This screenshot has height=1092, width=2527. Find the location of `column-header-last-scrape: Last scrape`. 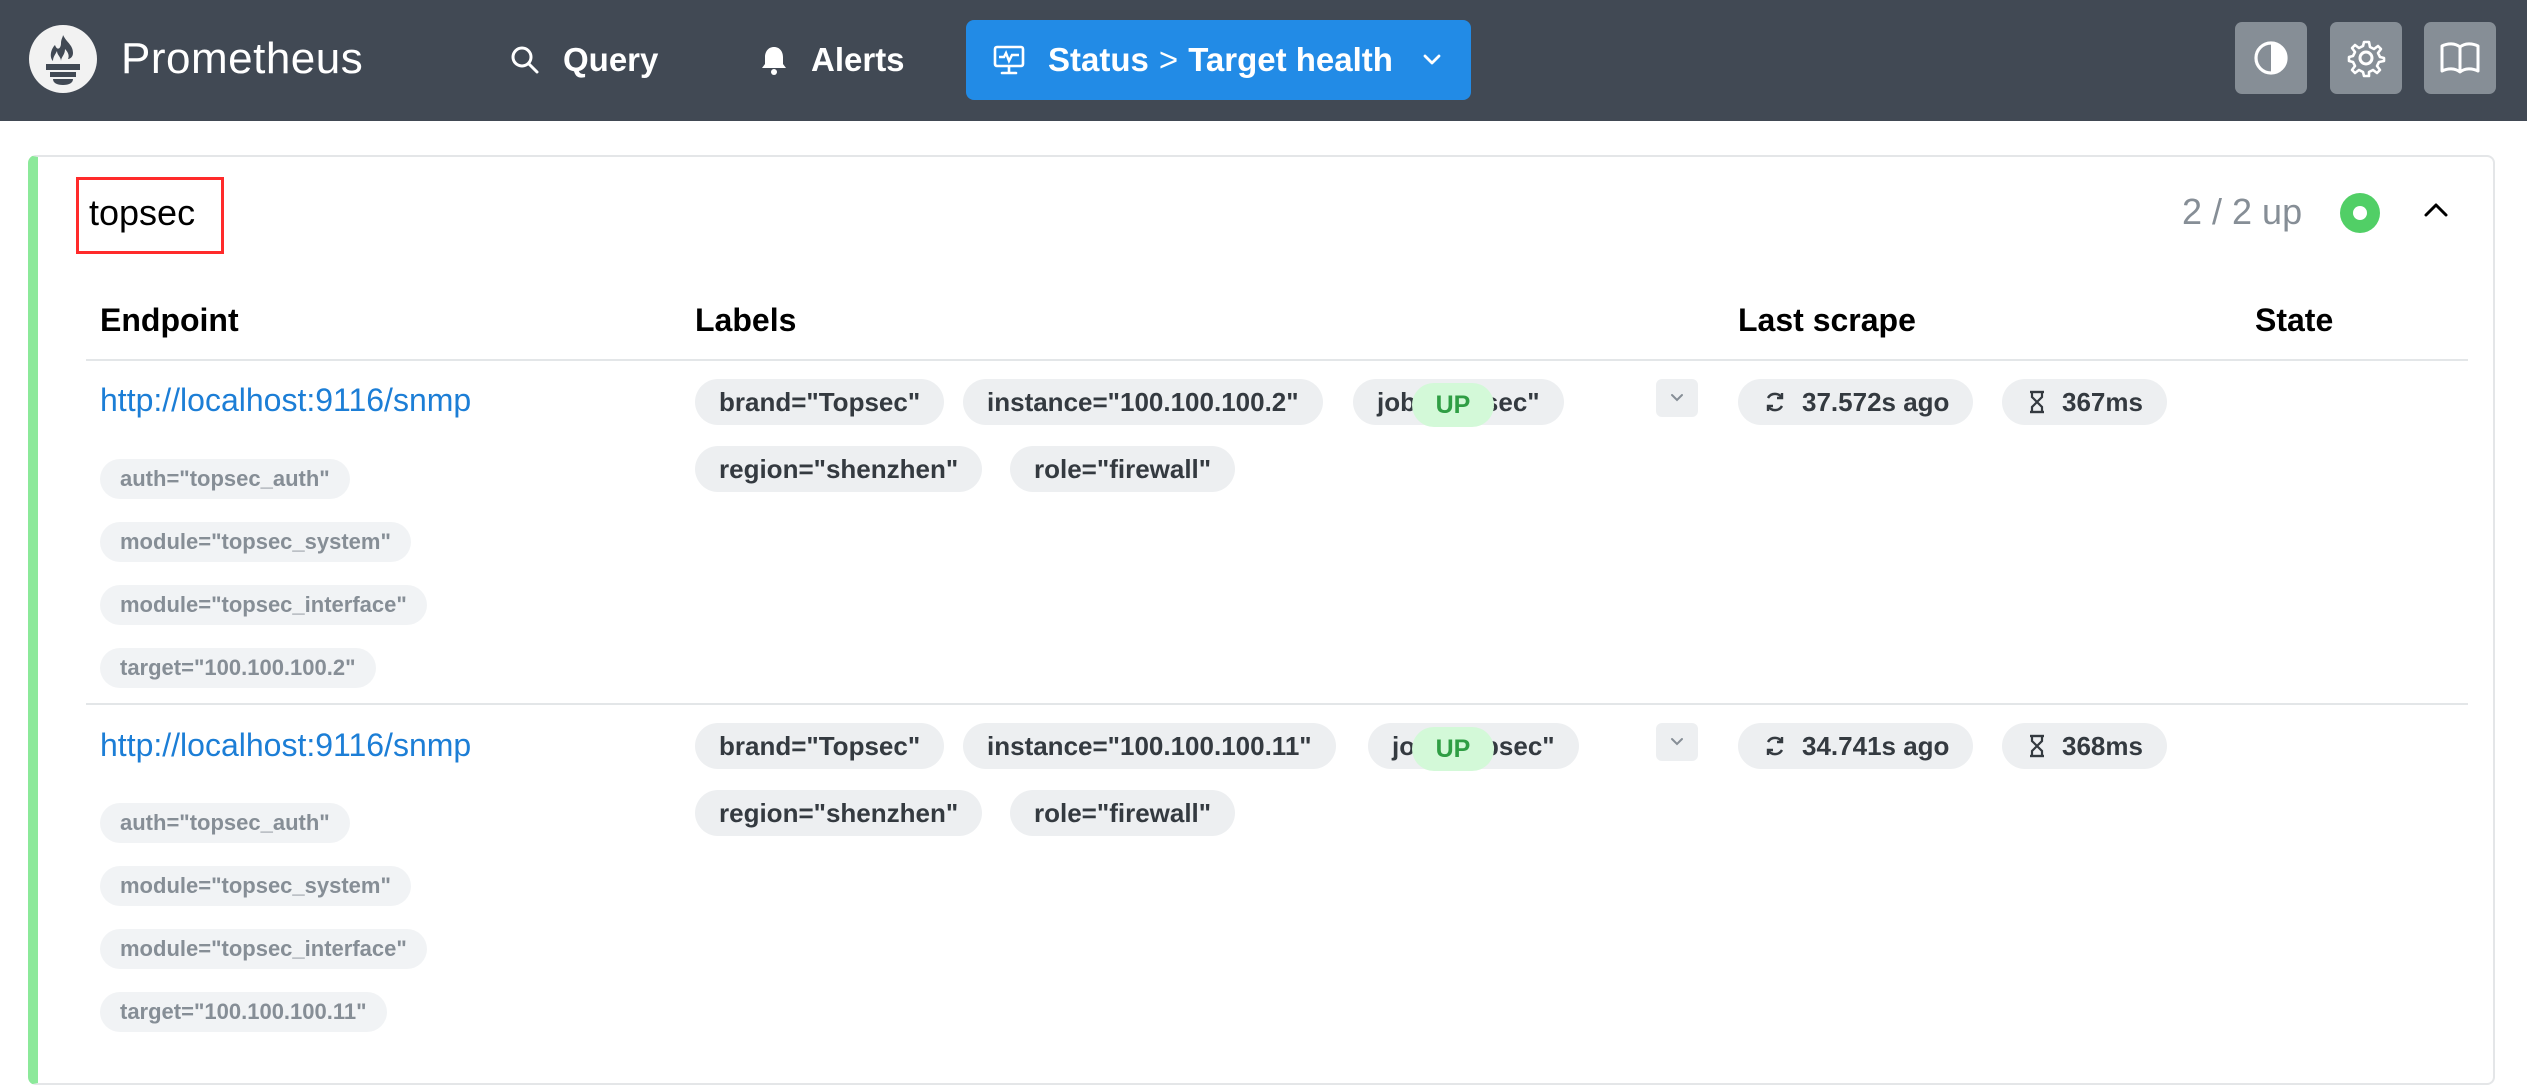

column-header-last-scrape: Last scrape is located at coordinates (1827, 320).